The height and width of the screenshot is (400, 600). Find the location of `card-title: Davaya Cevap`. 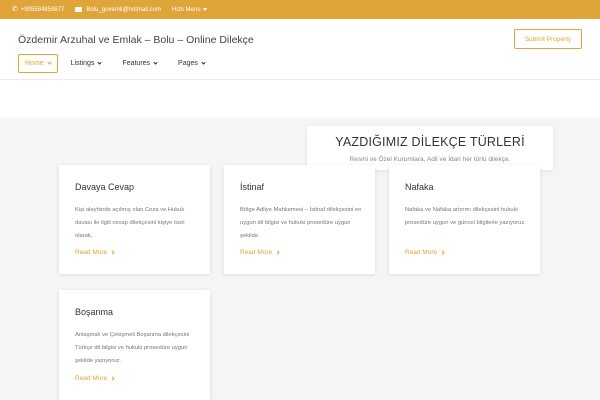

card-title: Davaya Cevap is located at coordinates (105, 187).